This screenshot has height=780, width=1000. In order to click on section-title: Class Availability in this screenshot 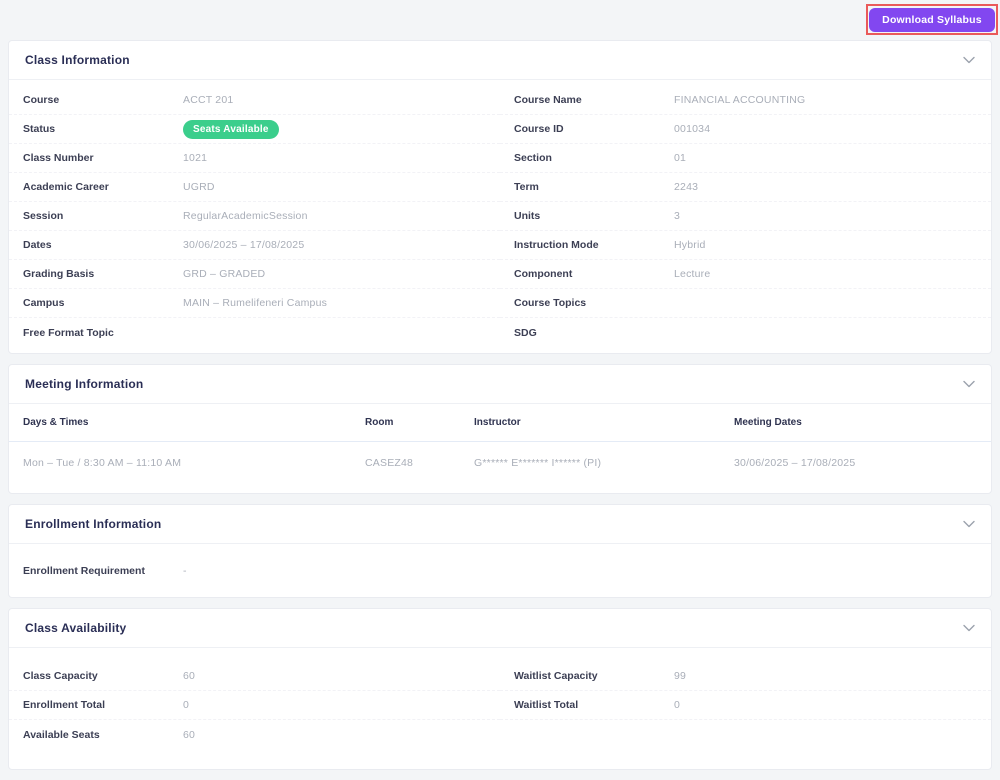, I will do `click(76, 628)`.